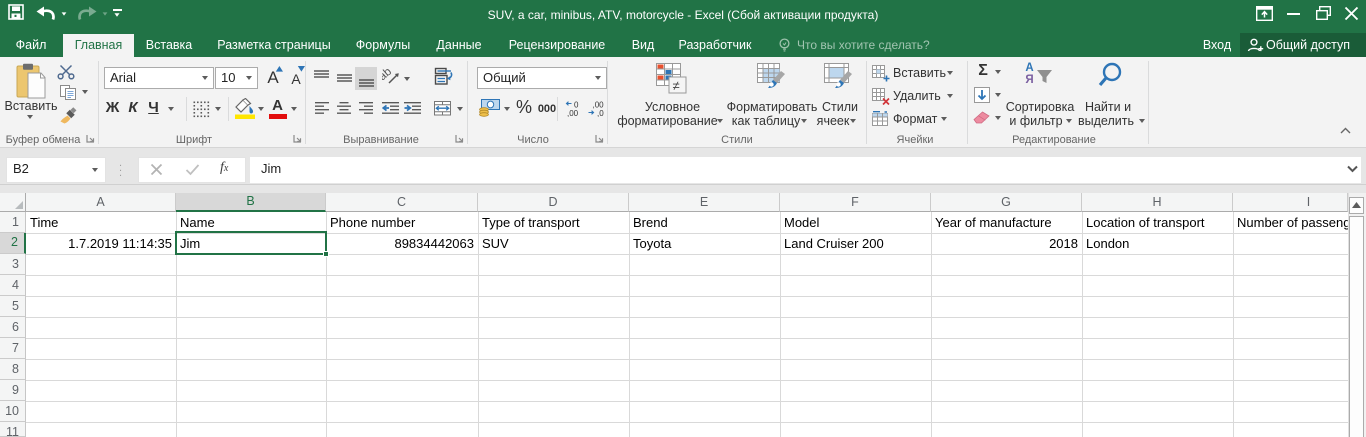 Image resolution: width=1366 pixels, height=437 pixels. I want to click on svg-text: ,0, so click(600, 113).